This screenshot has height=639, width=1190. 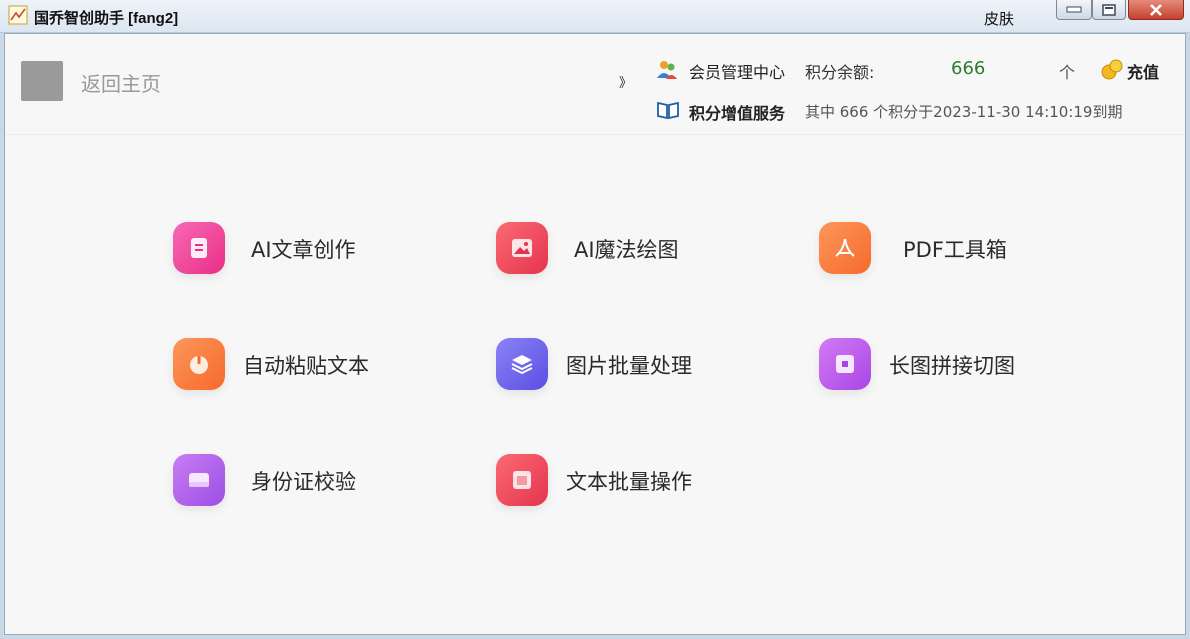 I want to click on tool-ai-article: AI文章创作, so click(x=313, y=248).